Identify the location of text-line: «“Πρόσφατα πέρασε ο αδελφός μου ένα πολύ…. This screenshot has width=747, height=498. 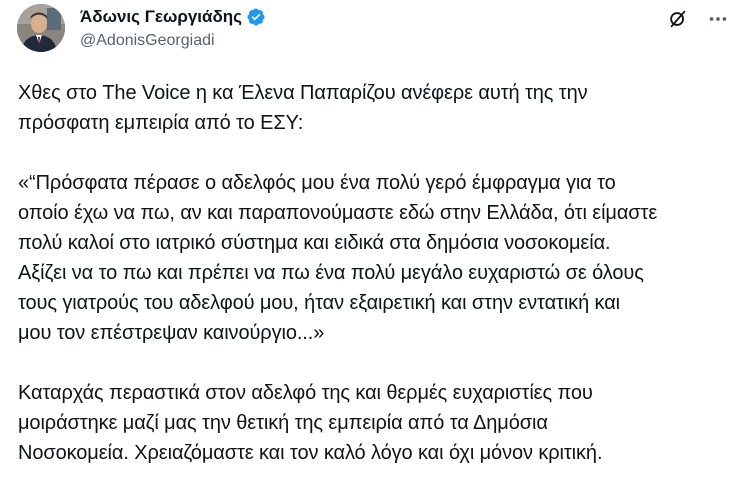
(317, 183).